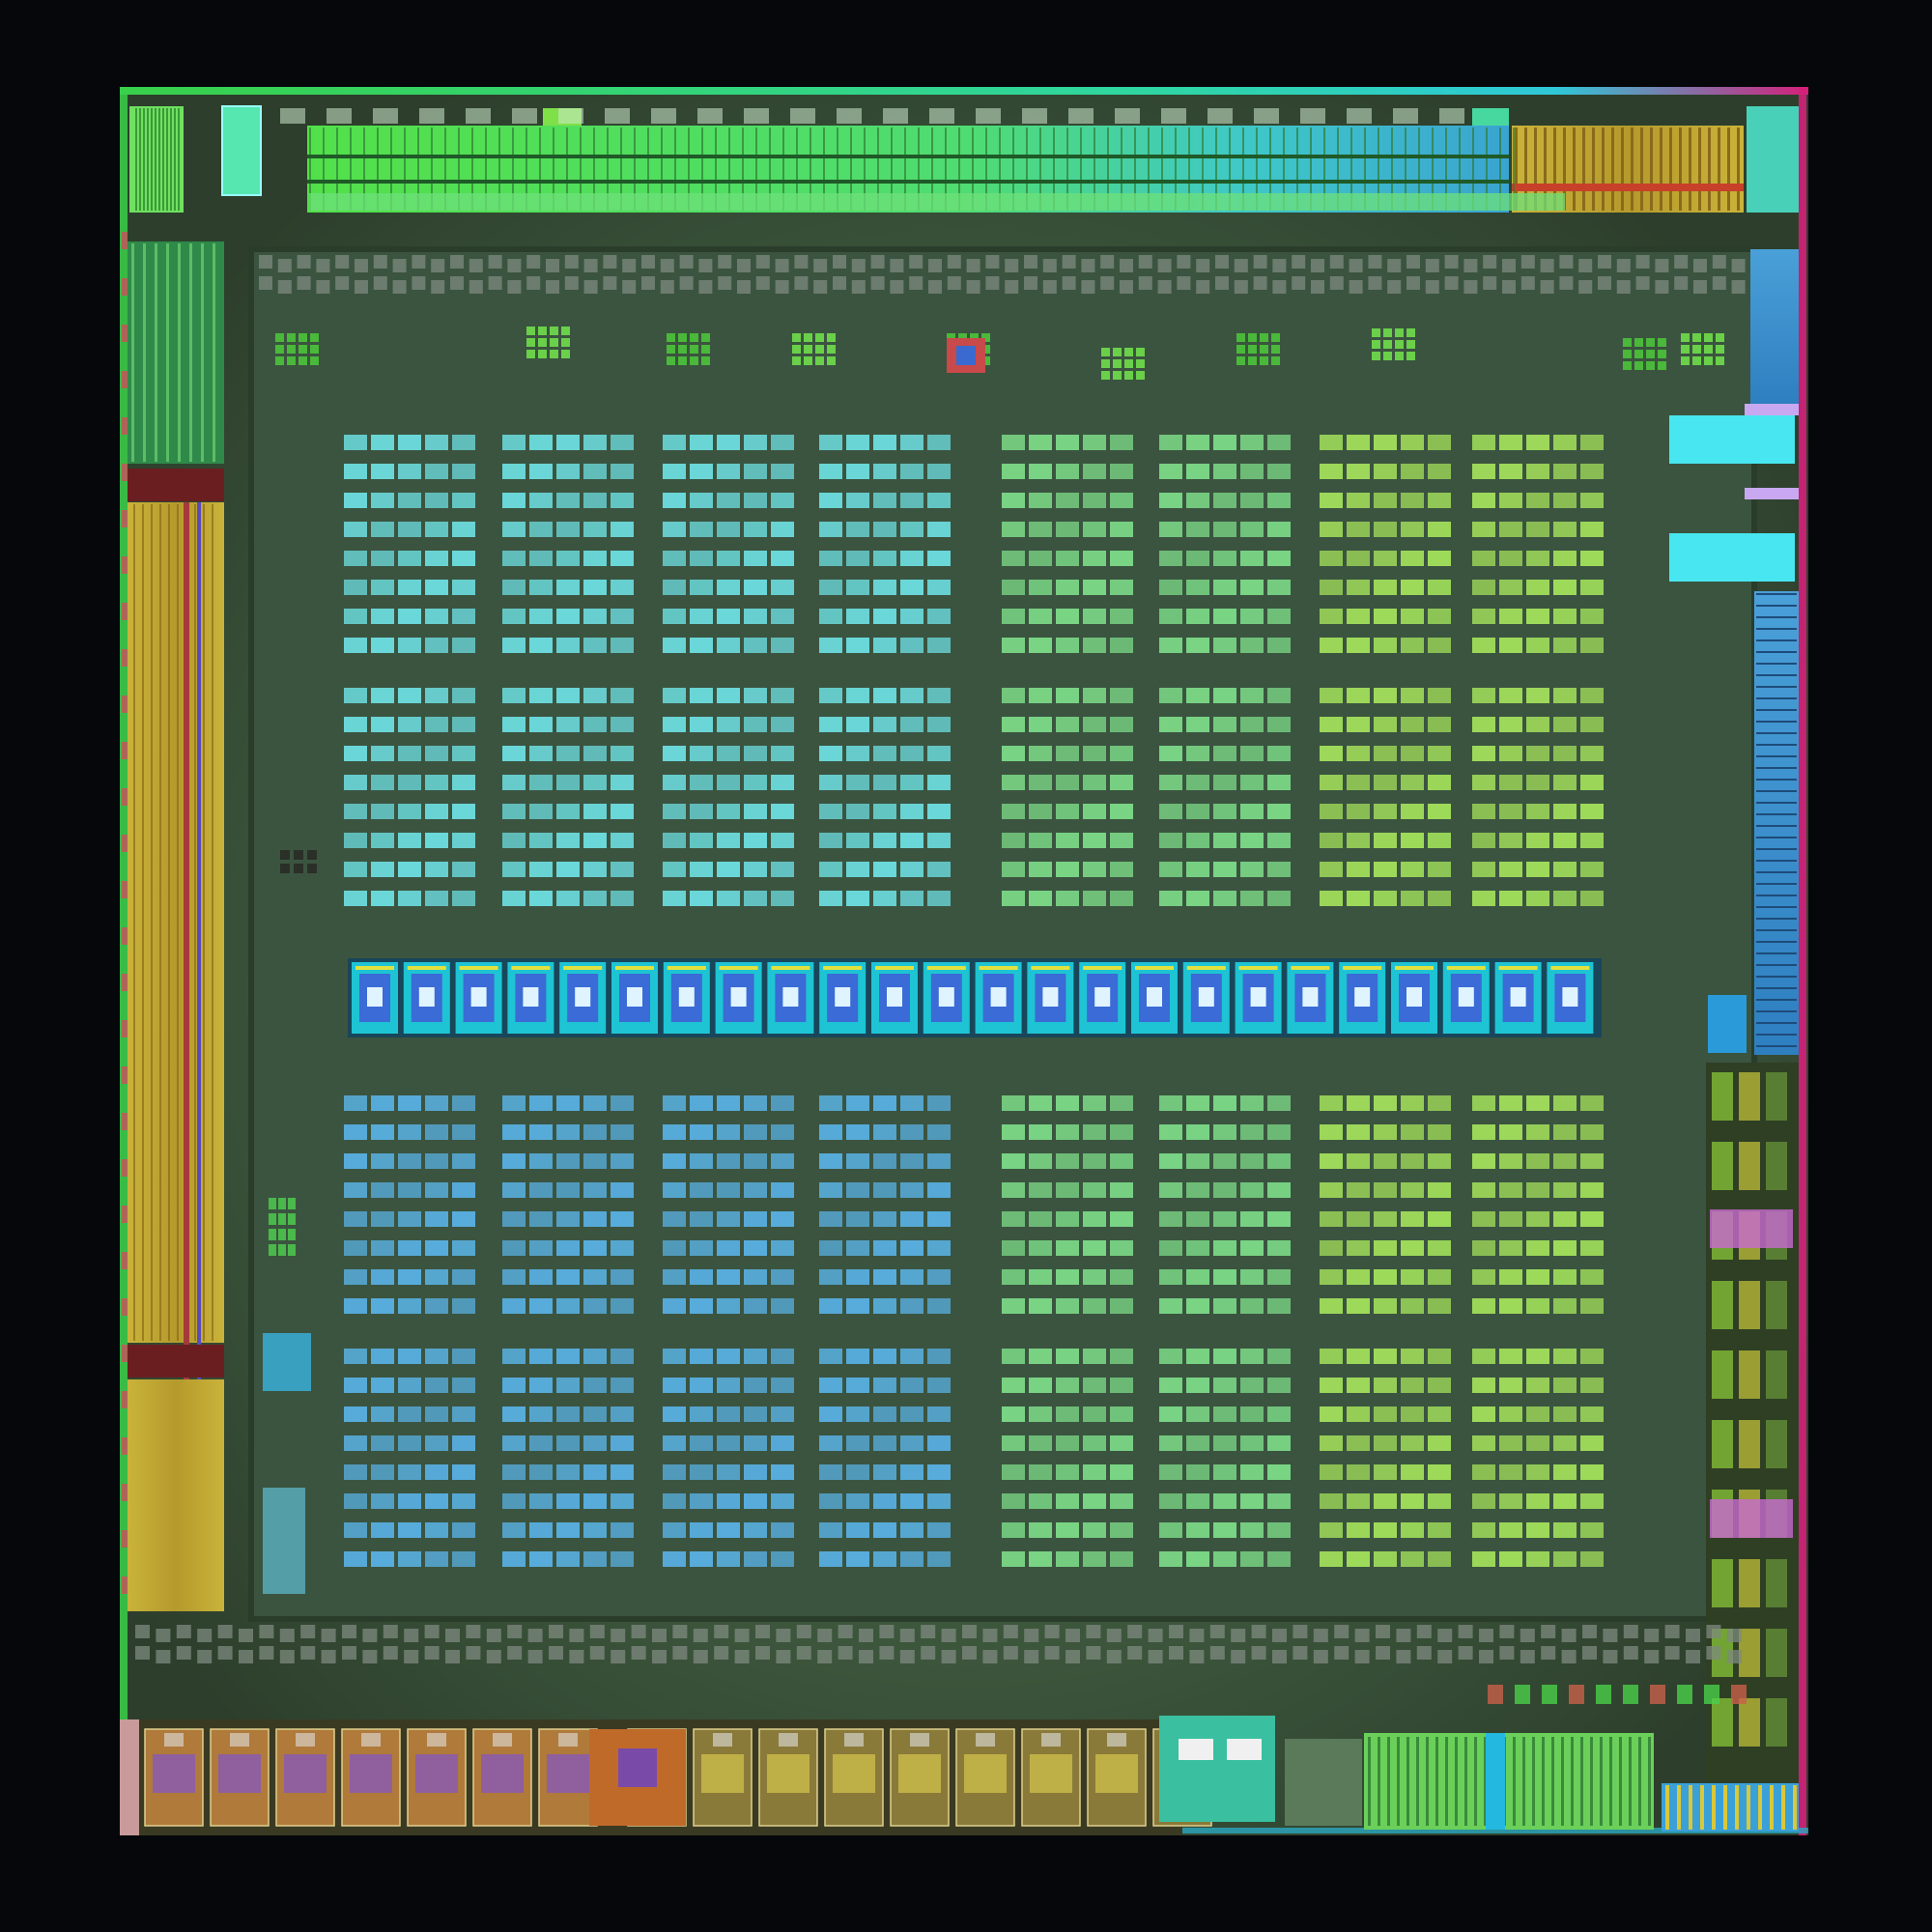  What do you see at coordinates (1667, 1807) in the screenshot?
I see `right-bottom-line` at bounding box center [1667, 1807].